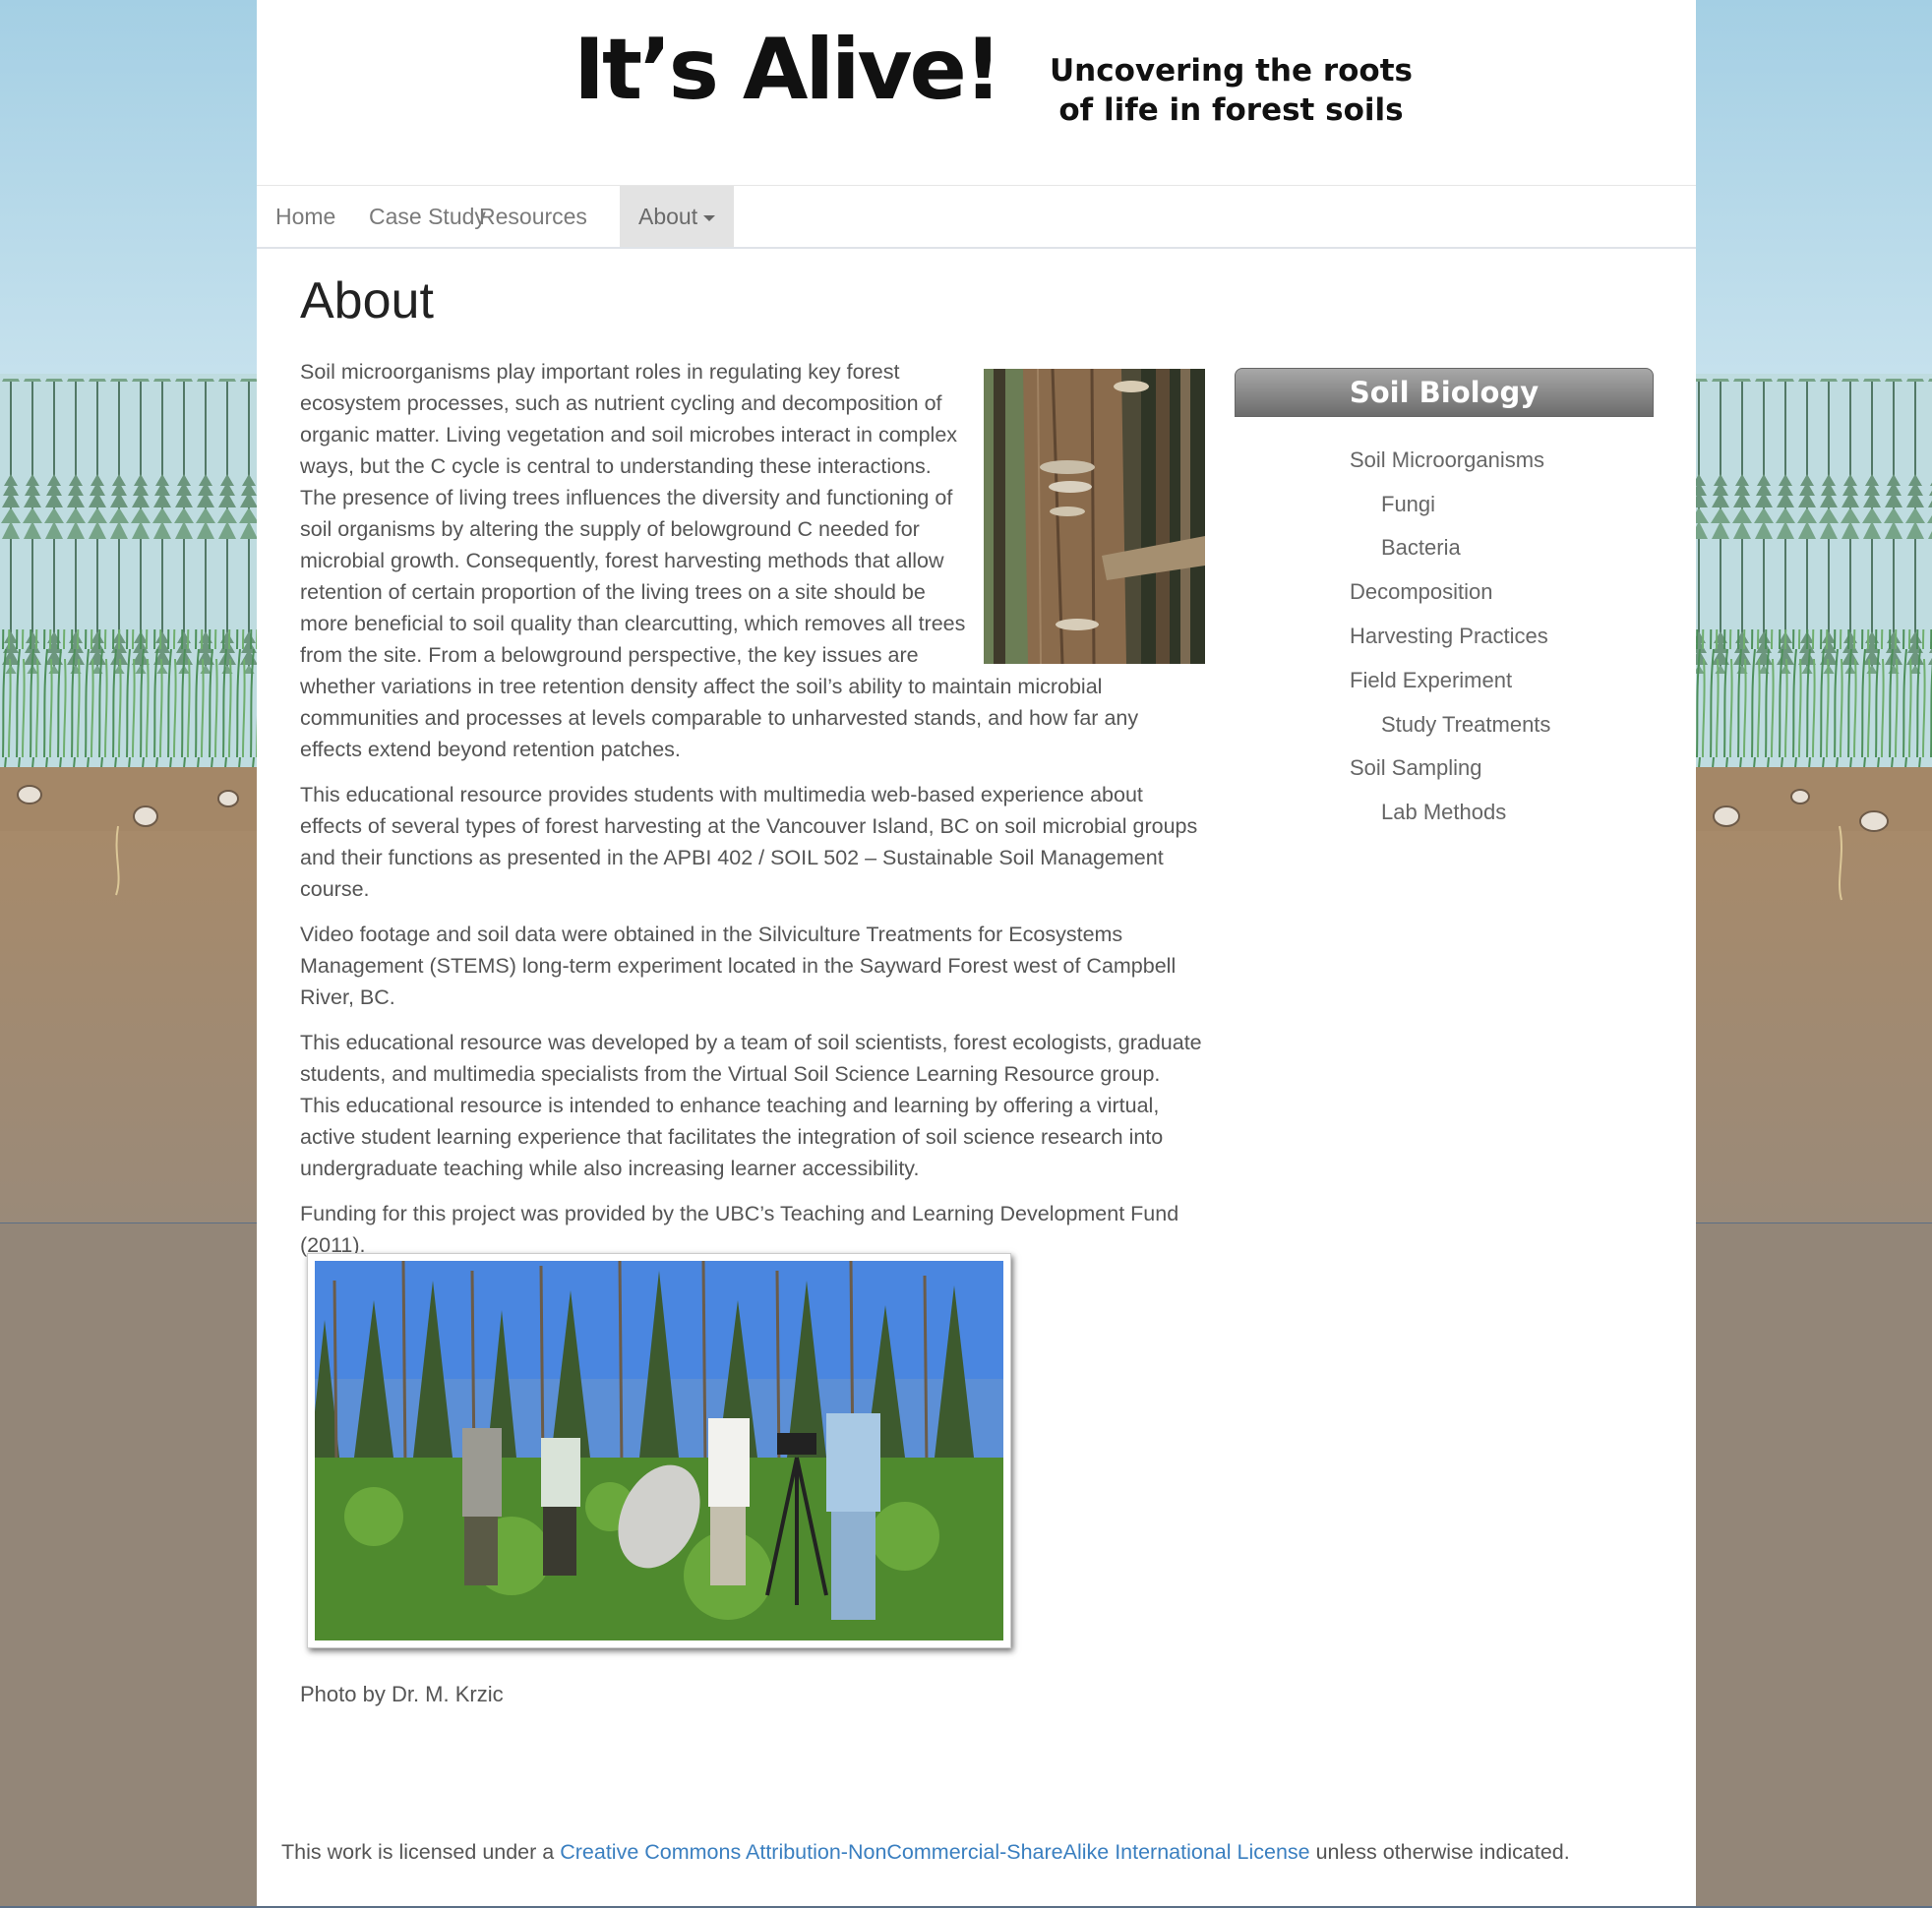 The height and width of the screenshot is (1908, 1932). Describe the element at coordinates (1231, 110) in the screenshot. I see `site-subtitle-line-2: of life in forest soils` at that location.